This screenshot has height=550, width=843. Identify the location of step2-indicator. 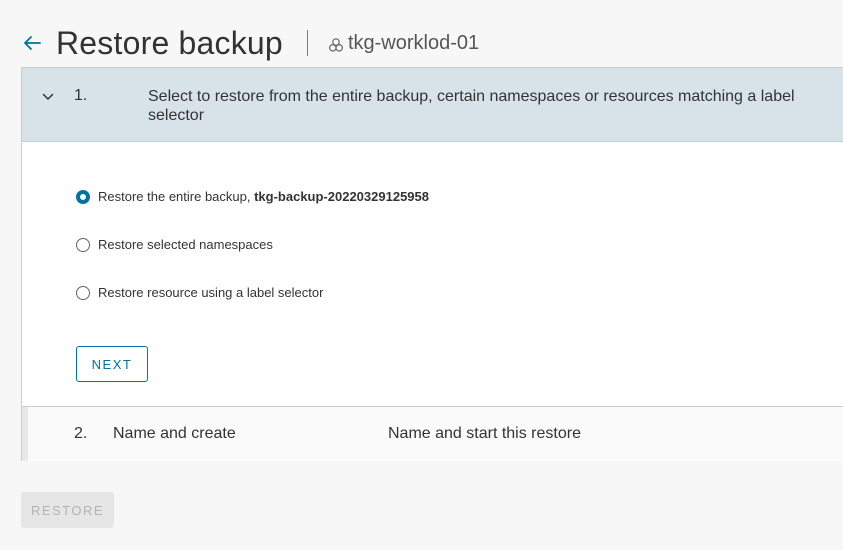
(25, 434).